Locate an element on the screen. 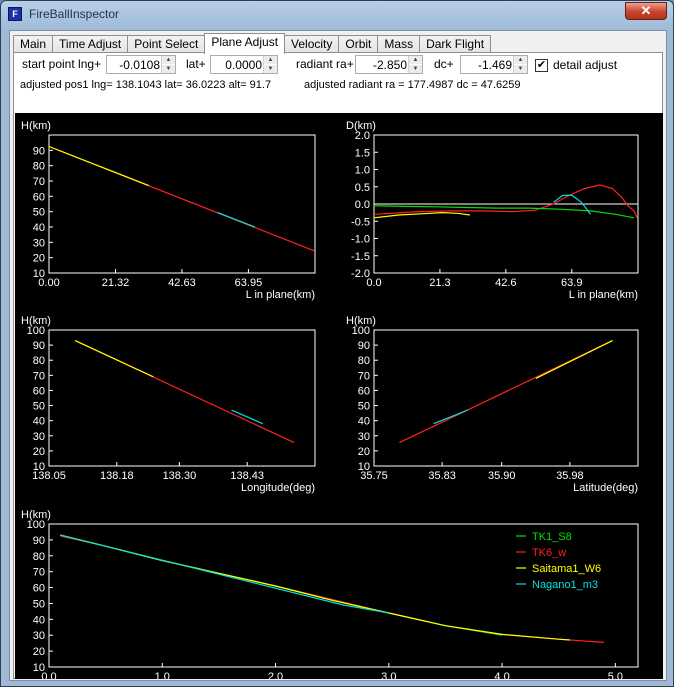 The height and width of the screenshot is (687, 674). close-button: ✕ is located at coordinates (646, 11).